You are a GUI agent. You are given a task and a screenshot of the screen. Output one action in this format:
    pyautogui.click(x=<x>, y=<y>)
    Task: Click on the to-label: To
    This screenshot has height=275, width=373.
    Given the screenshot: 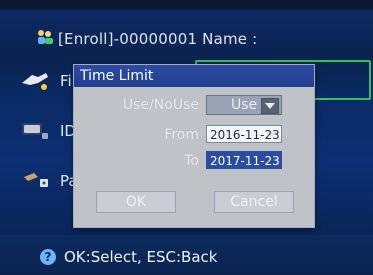 What is the action you would take?
    pyautogui.click(x=191, y=161)
    